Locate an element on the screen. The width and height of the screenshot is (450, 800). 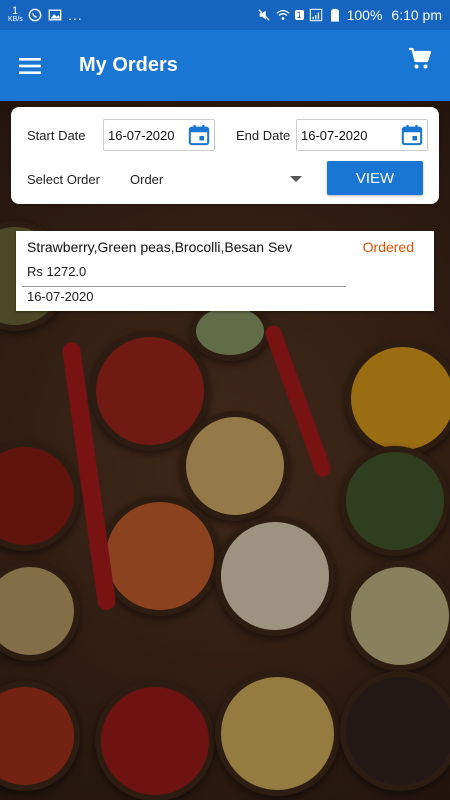
view-button: VIEW is located at coordinates (375, 178).